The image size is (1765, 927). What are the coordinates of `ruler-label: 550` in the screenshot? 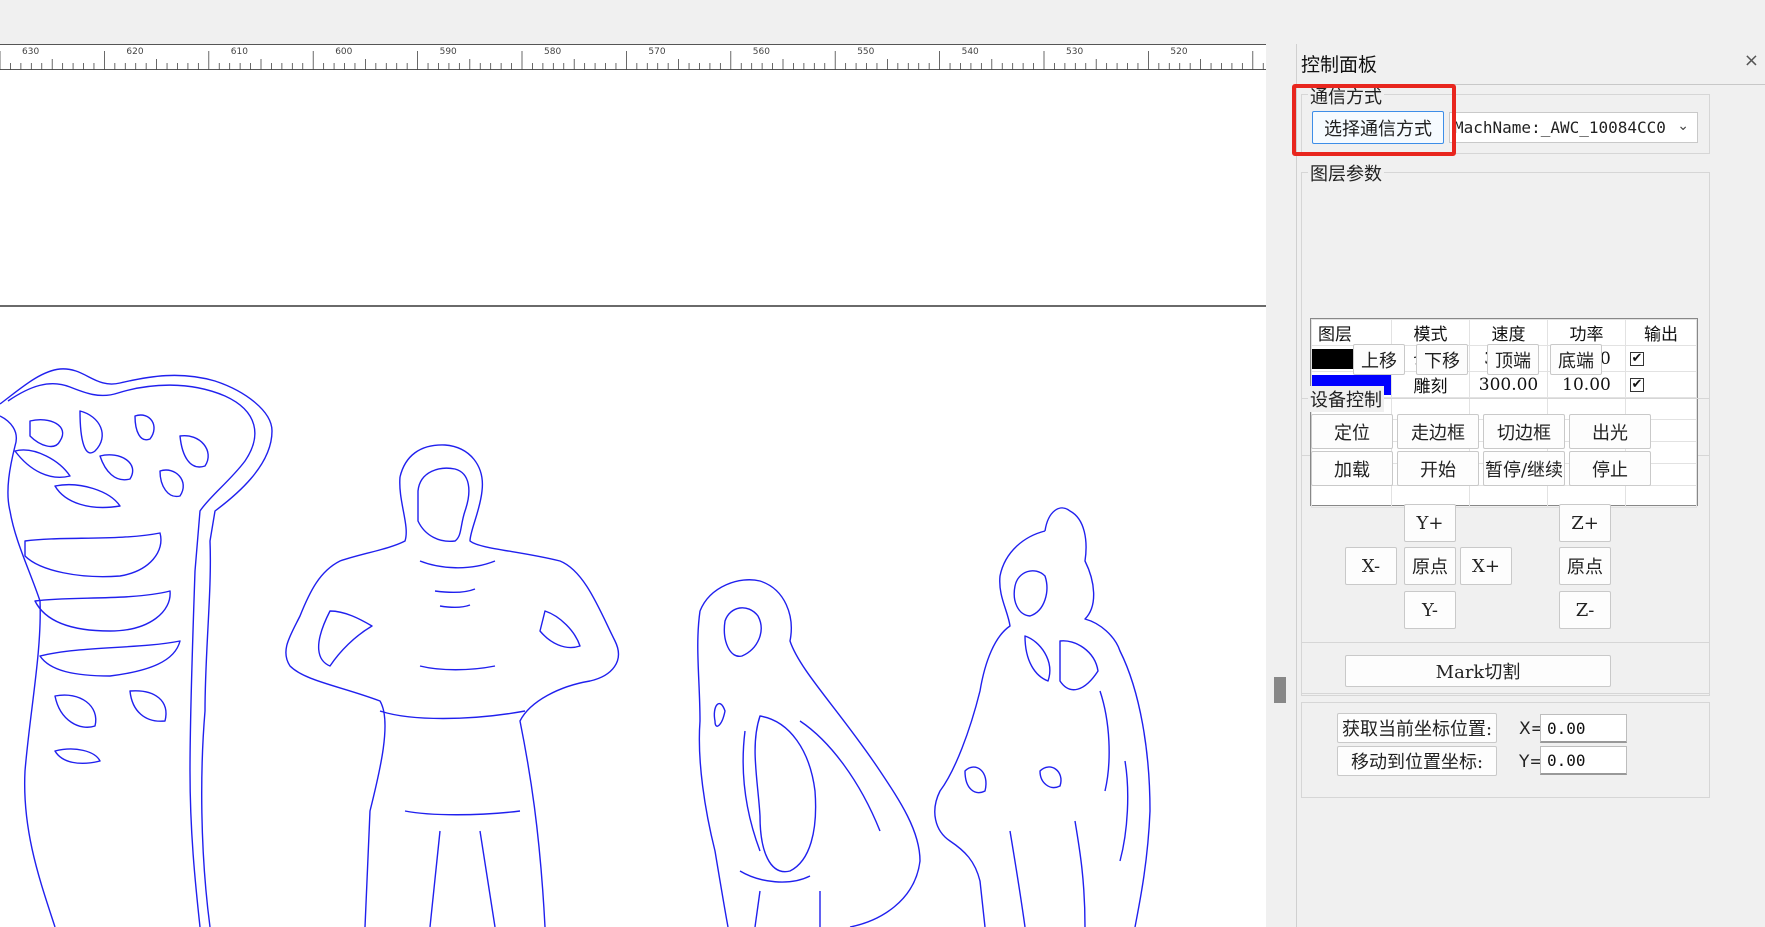 It's located at (865, 52).